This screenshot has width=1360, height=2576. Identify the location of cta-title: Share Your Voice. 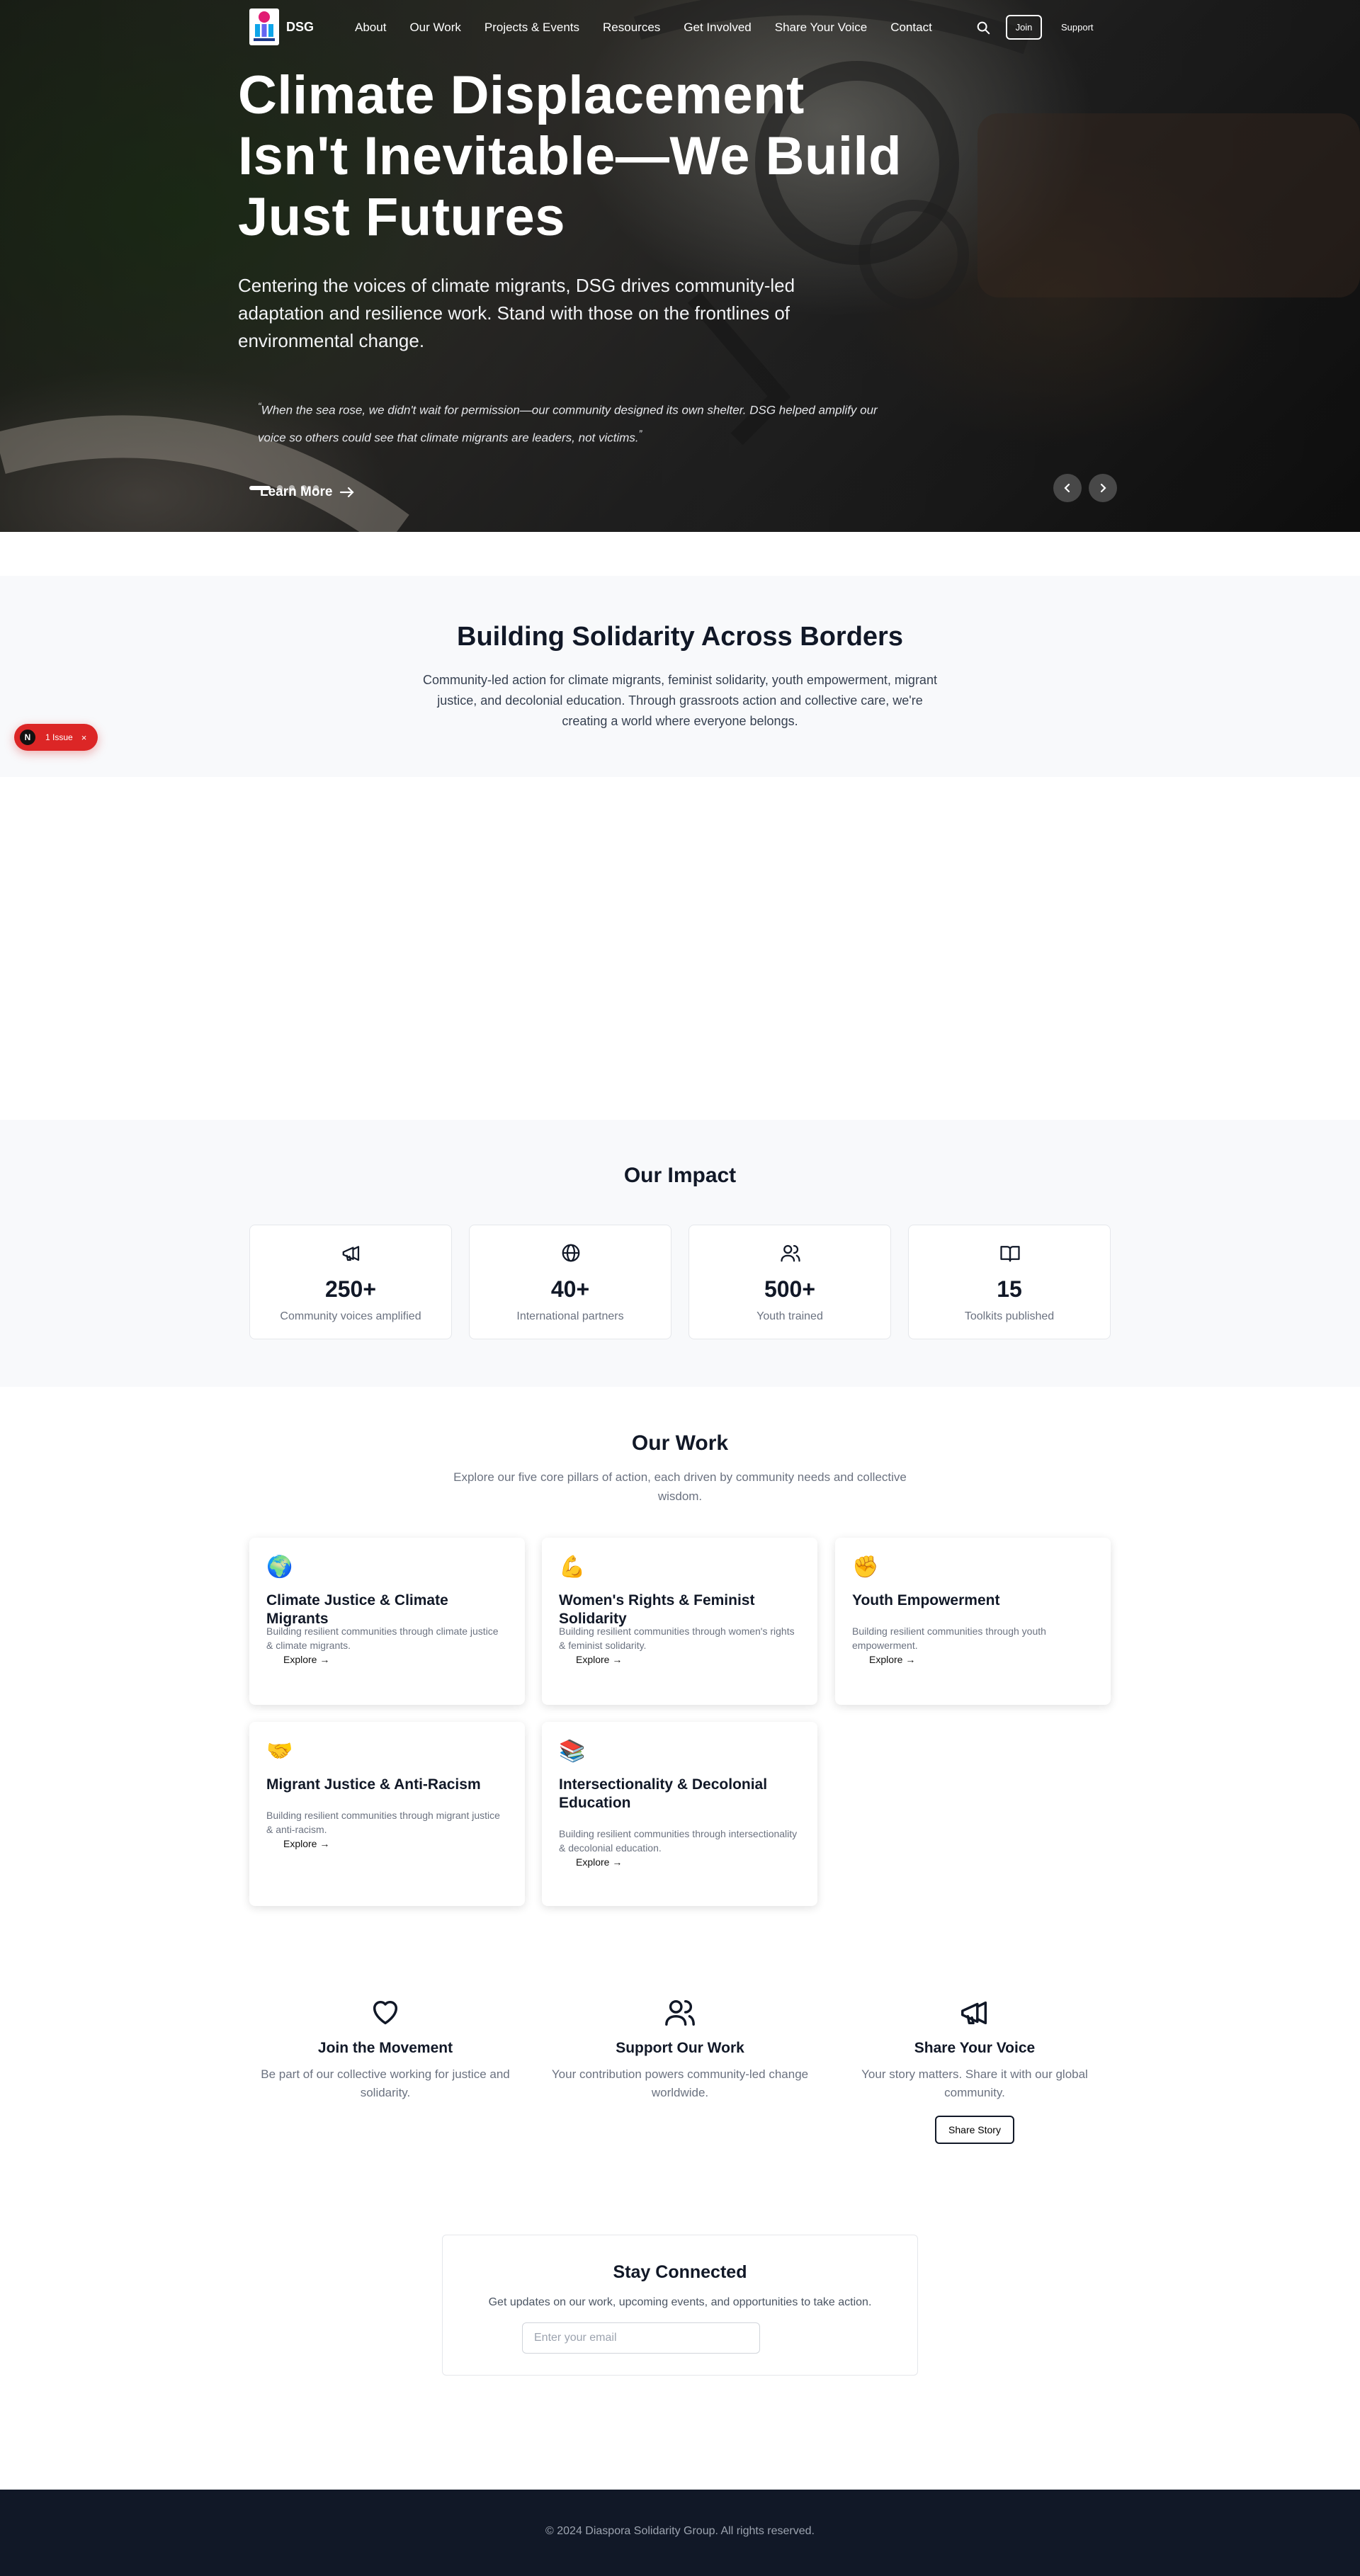
(975, 2048).